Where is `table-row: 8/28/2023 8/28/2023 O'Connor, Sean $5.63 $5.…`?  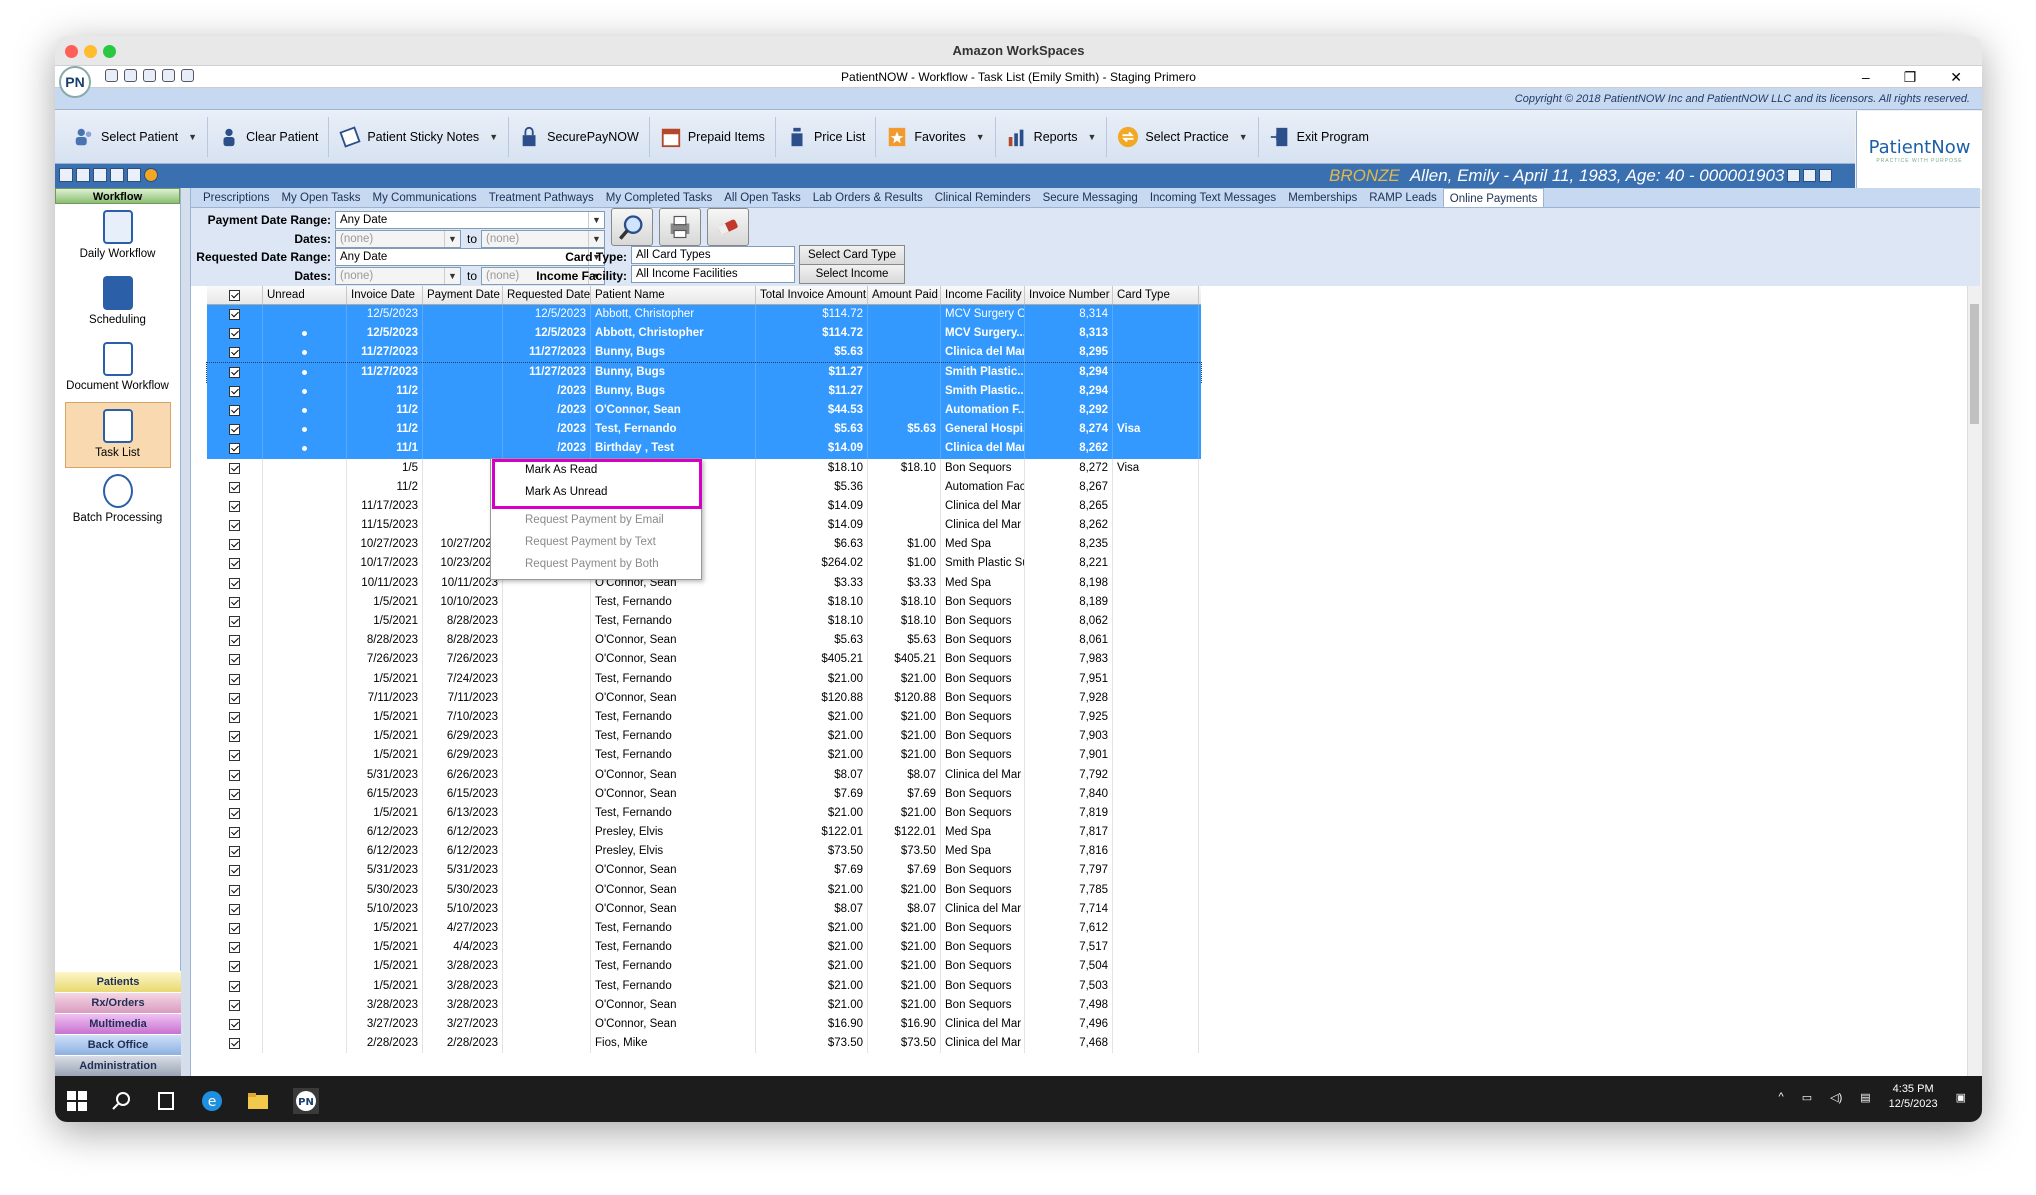 table-row: 8/28/2023 8/28/2023 O'Connor, Sean $5.63 $5.… is located at coordinates (704, 641).